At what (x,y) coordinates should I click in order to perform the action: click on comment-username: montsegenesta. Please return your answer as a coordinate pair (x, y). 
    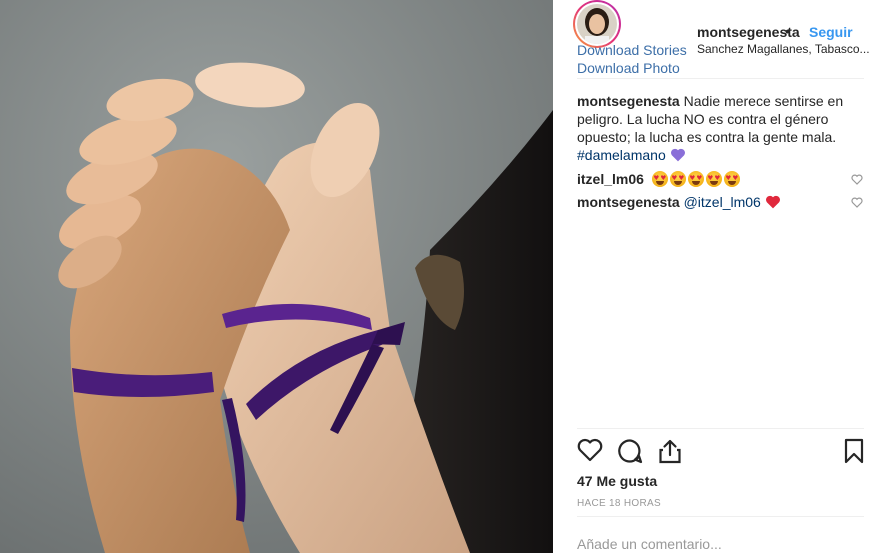
    Looking at the image, I should click on (628, 202).